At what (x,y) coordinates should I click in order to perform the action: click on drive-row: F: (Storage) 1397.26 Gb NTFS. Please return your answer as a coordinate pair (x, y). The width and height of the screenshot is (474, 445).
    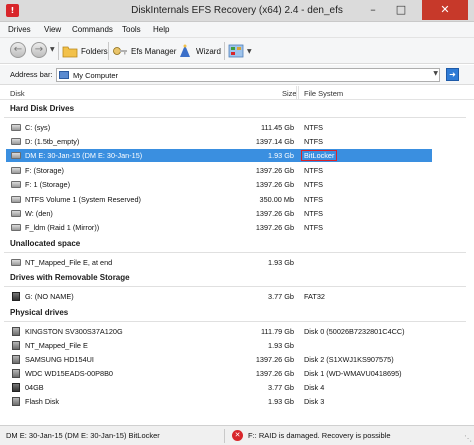
    Looking at the image, I should click on (237, 170).